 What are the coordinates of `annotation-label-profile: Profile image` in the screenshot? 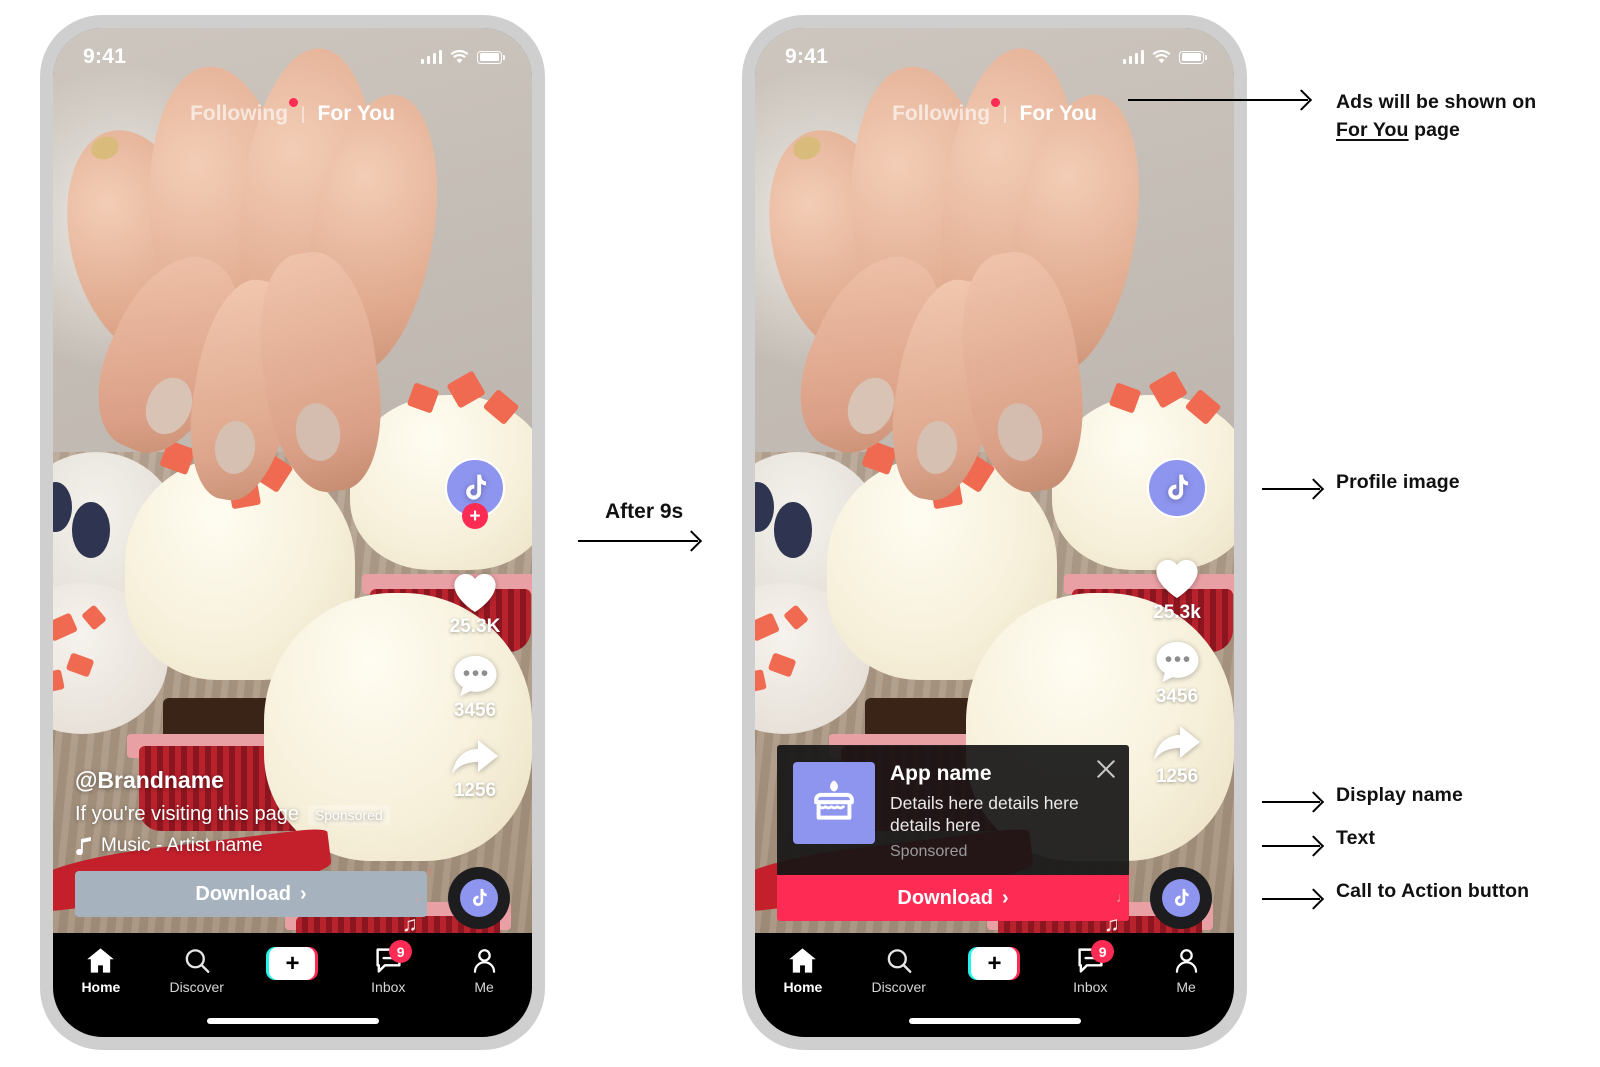 It's located at (1398, 482).